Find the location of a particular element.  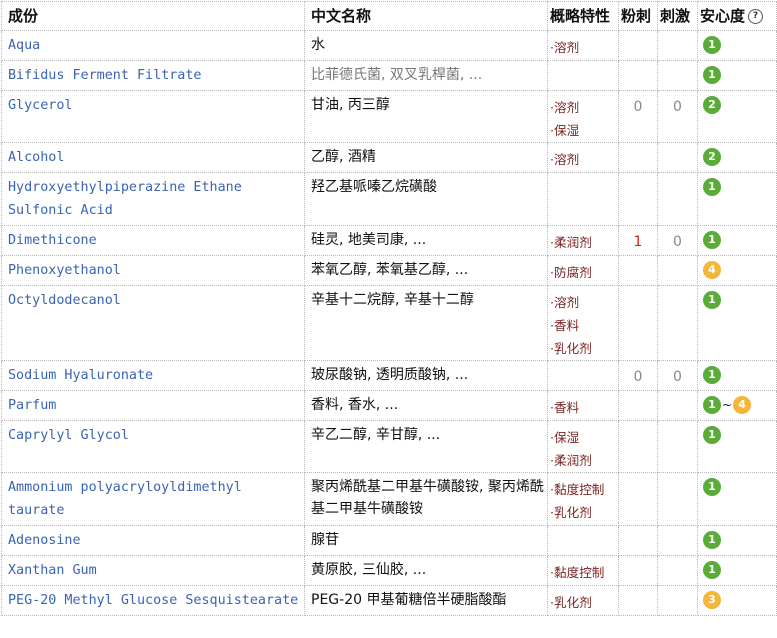

ingredient-cell: Glycerol is located at coordinates (153, 116).